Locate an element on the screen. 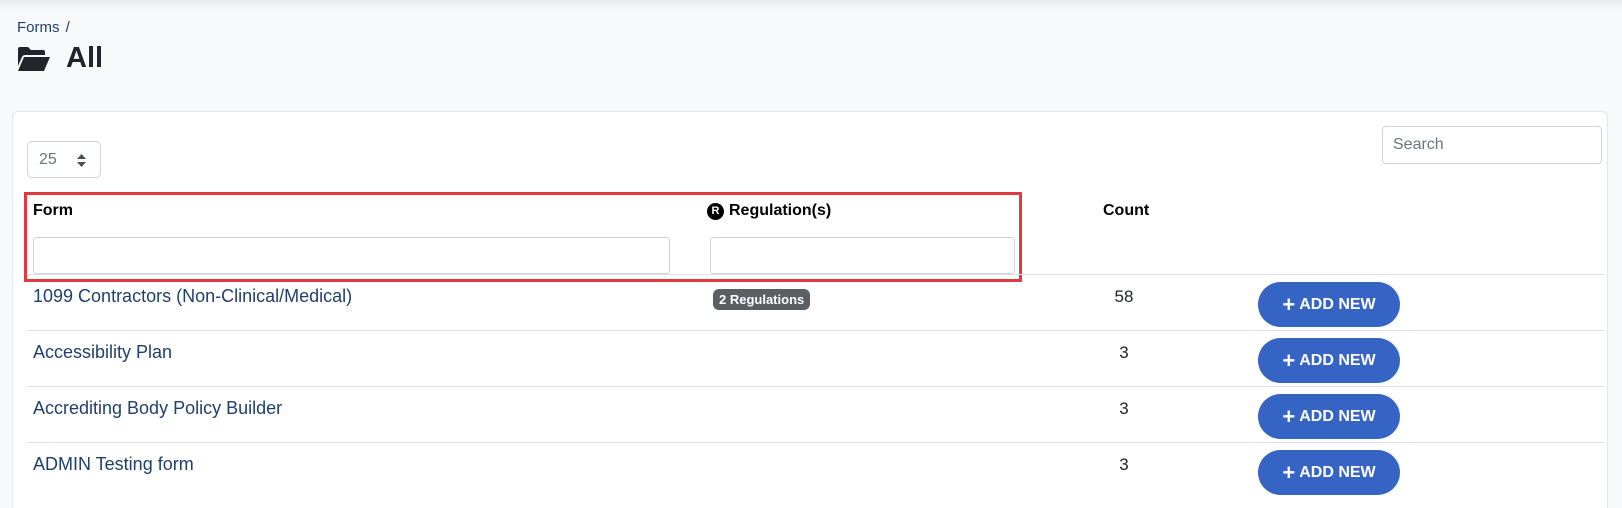 This screenshot has height=508, width=1622. table-row: Accessibility Plan 3 + ADD NEW is located at coordinates (816, 358).